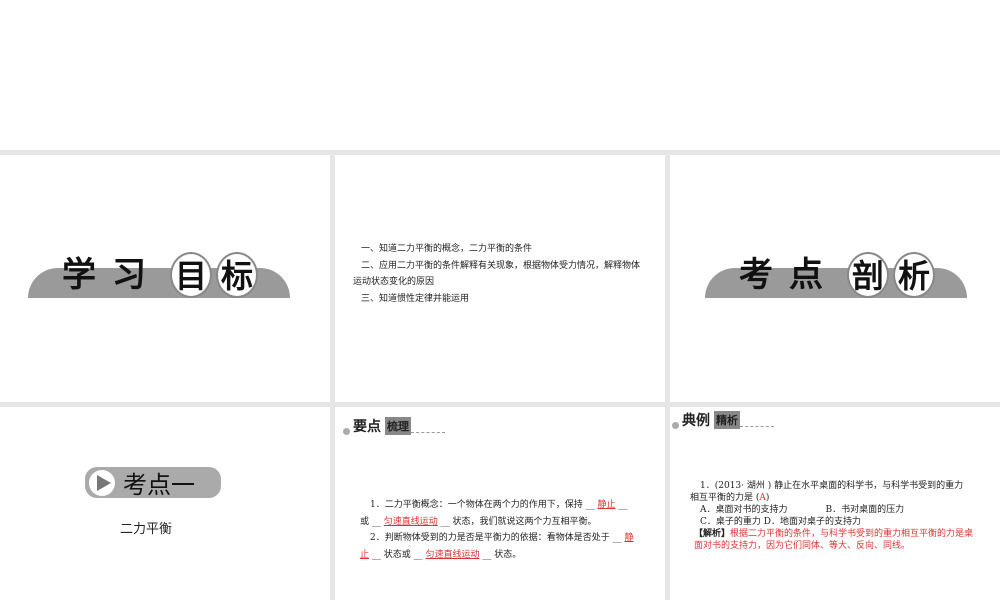  What do you see at coordinates (836, 274) in the screenshot?
I see `exam-analysis-banner: 考 点 剖 析` at bounding box center [836, 274].